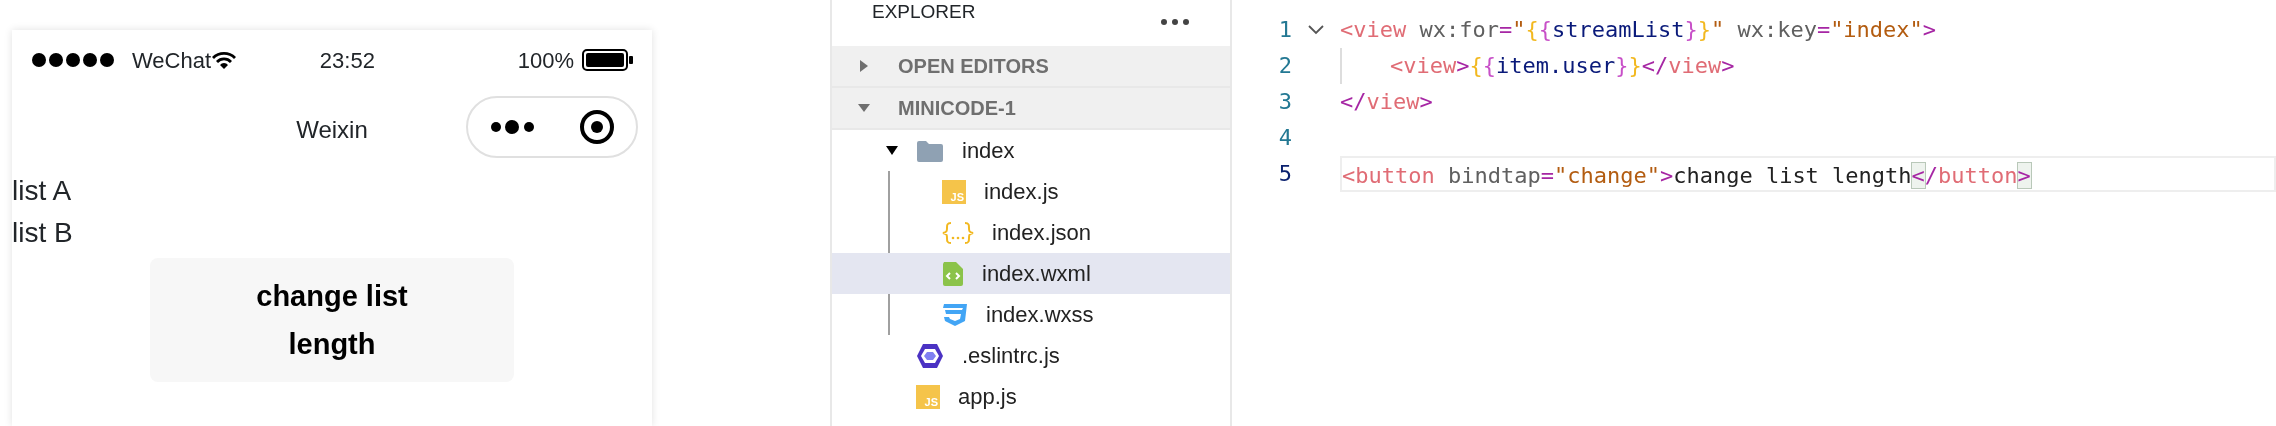  I want to click on nav-title: Weixin, so click(332, 130).